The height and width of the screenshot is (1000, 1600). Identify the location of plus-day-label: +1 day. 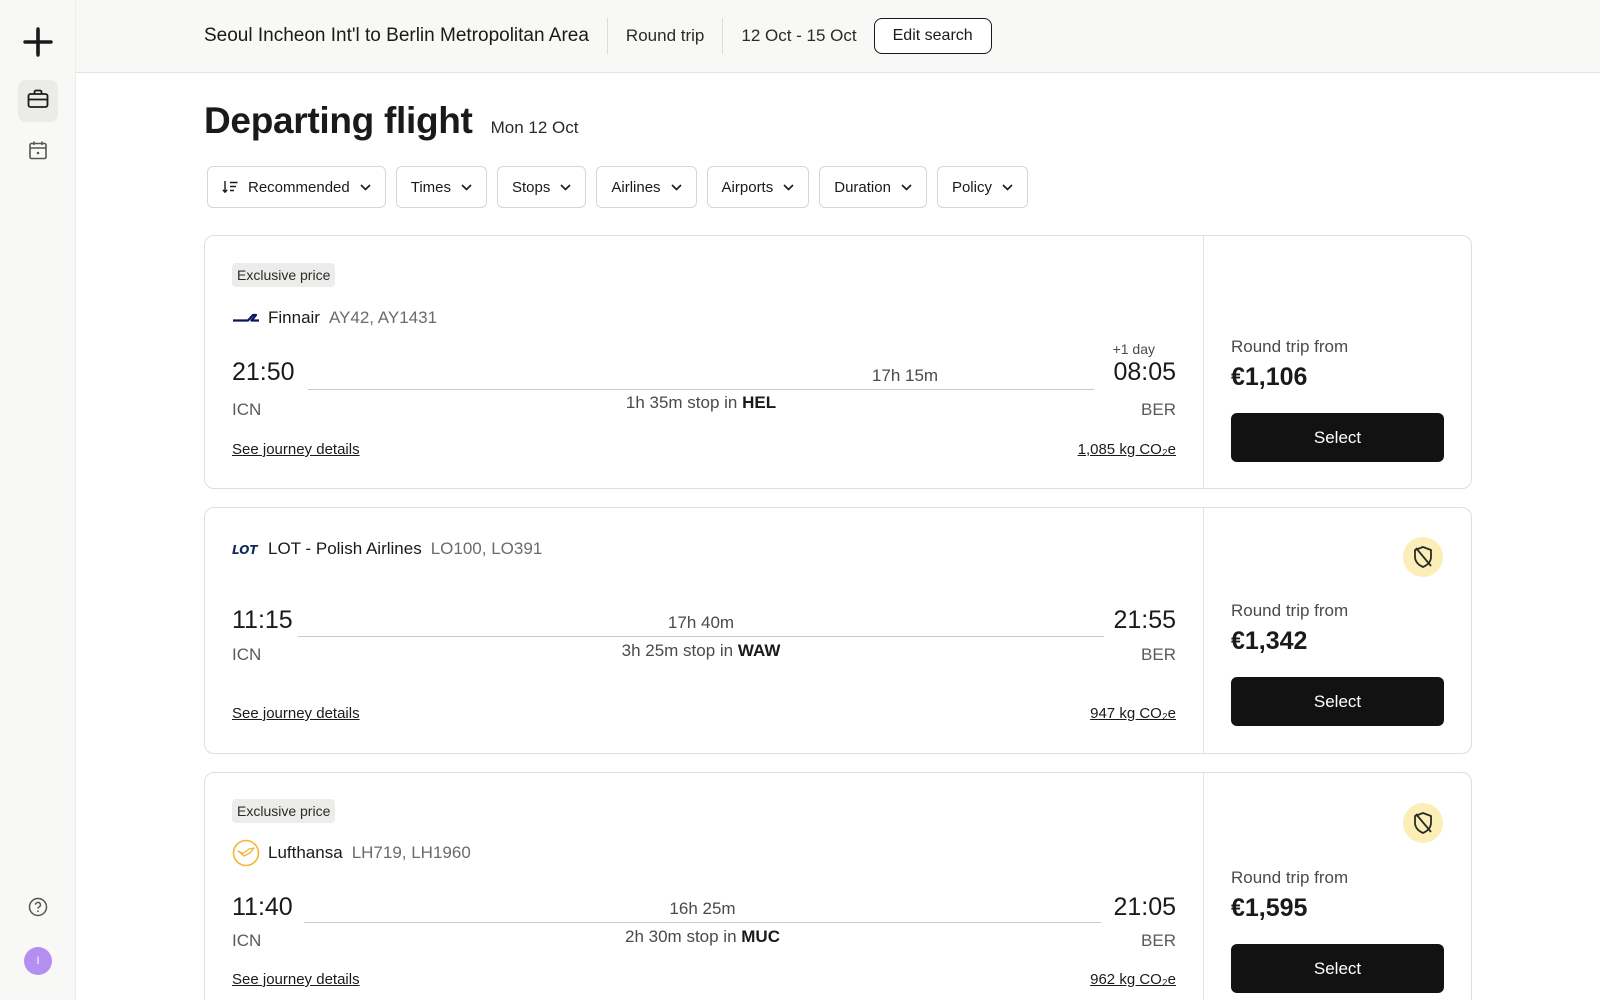
(1133, 349).